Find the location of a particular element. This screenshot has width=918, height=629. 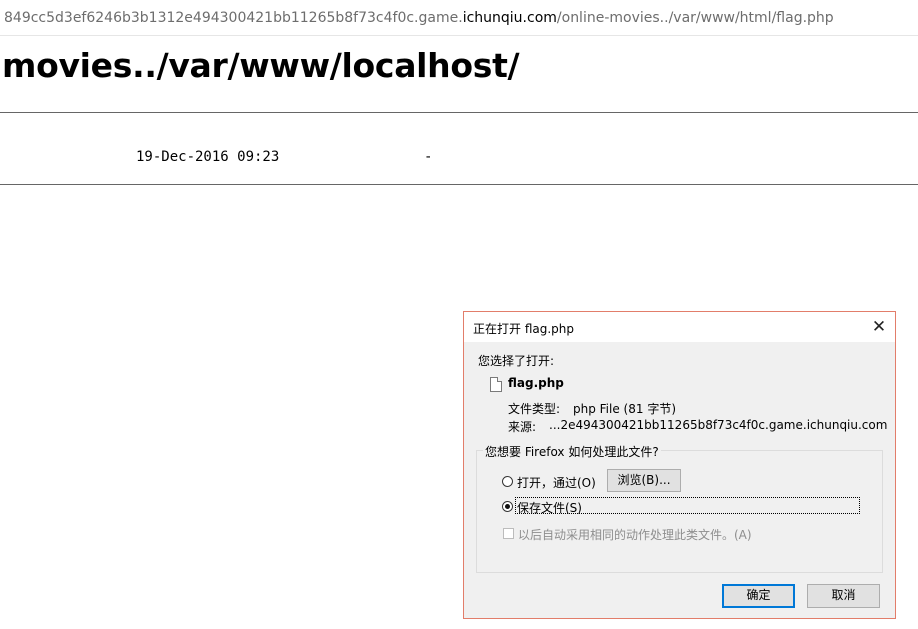

ok-button: 确定 is located at coordinates (758, 596).